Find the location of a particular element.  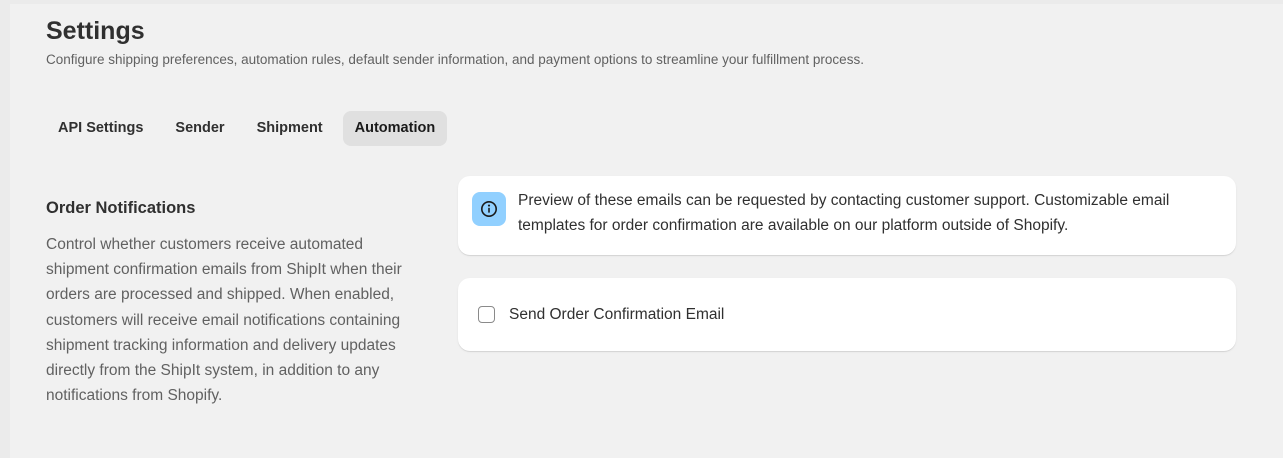

order-confirmation-card: Send Order Confirmation Email is located at coordinates (847, 314).